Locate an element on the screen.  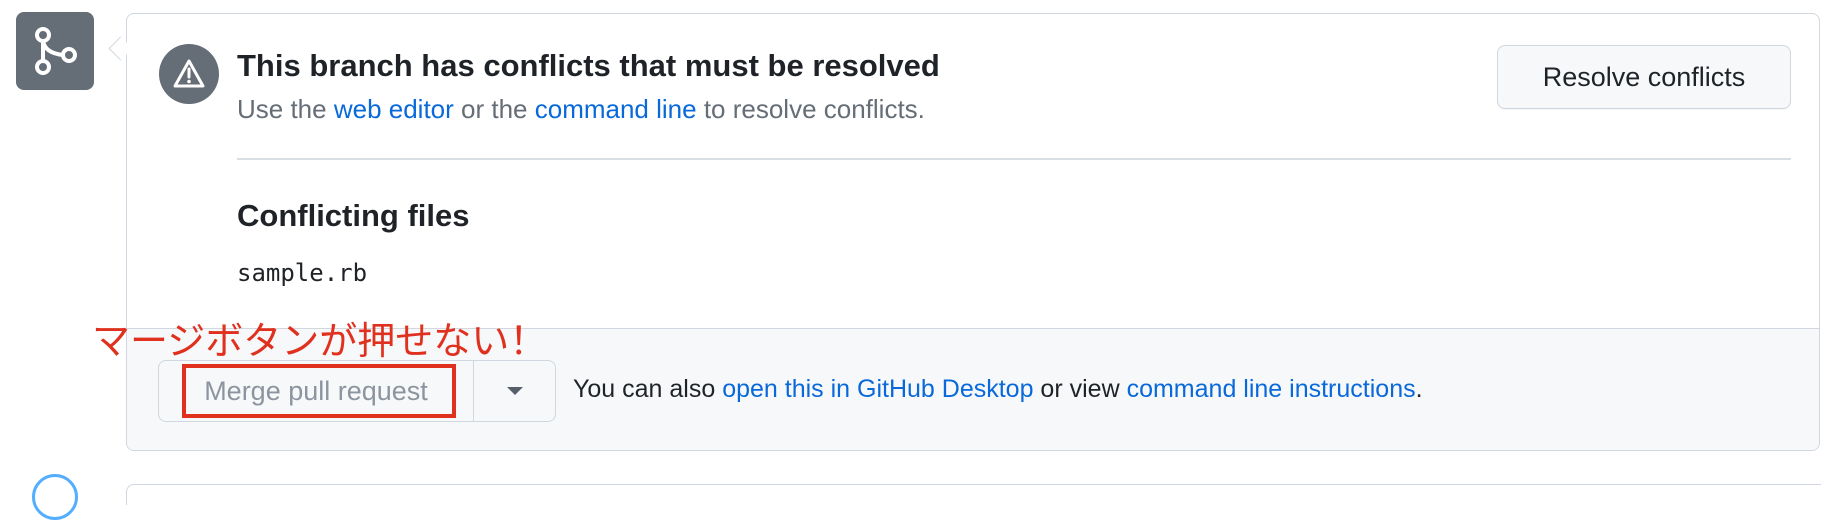
command-line-instructions-link: command line instructions is located at coordinates (1271, 389).